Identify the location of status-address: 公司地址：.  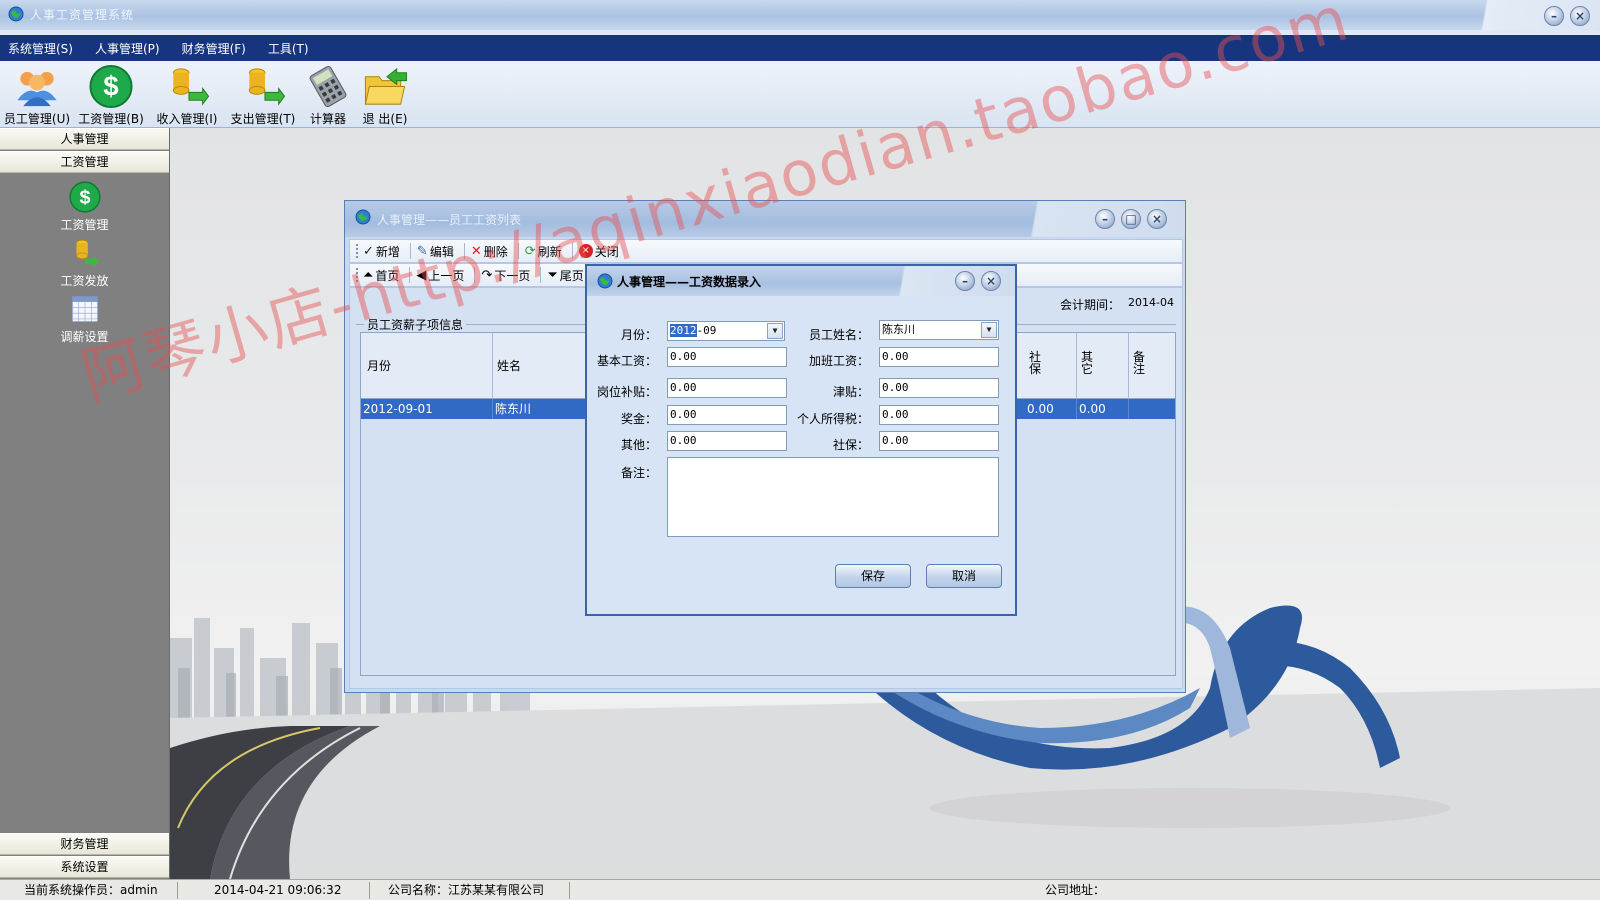
(1075, 890).